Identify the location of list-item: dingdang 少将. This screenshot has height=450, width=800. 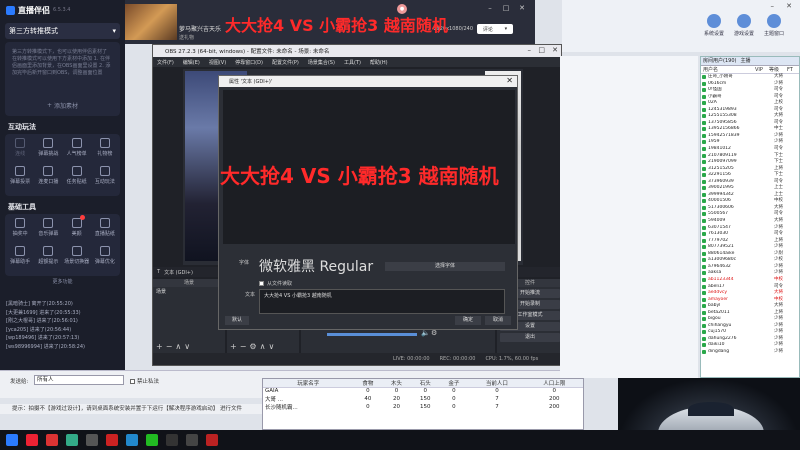
(750, 352).